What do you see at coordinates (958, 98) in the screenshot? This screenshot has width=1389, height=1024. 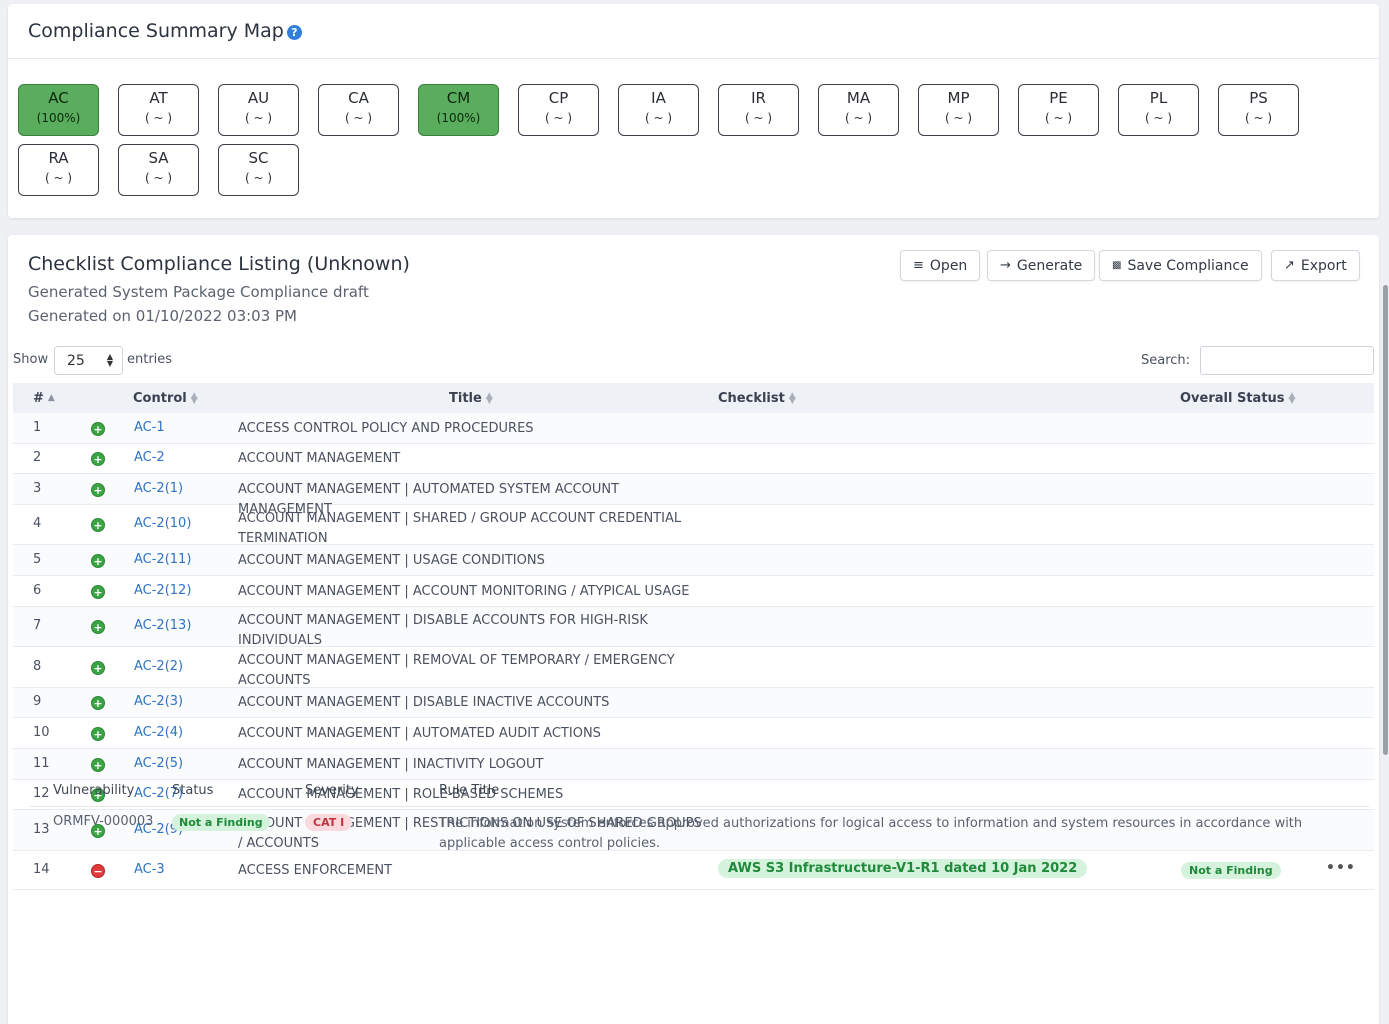 I see `family-code: MP` at bounding box center [958, 98].